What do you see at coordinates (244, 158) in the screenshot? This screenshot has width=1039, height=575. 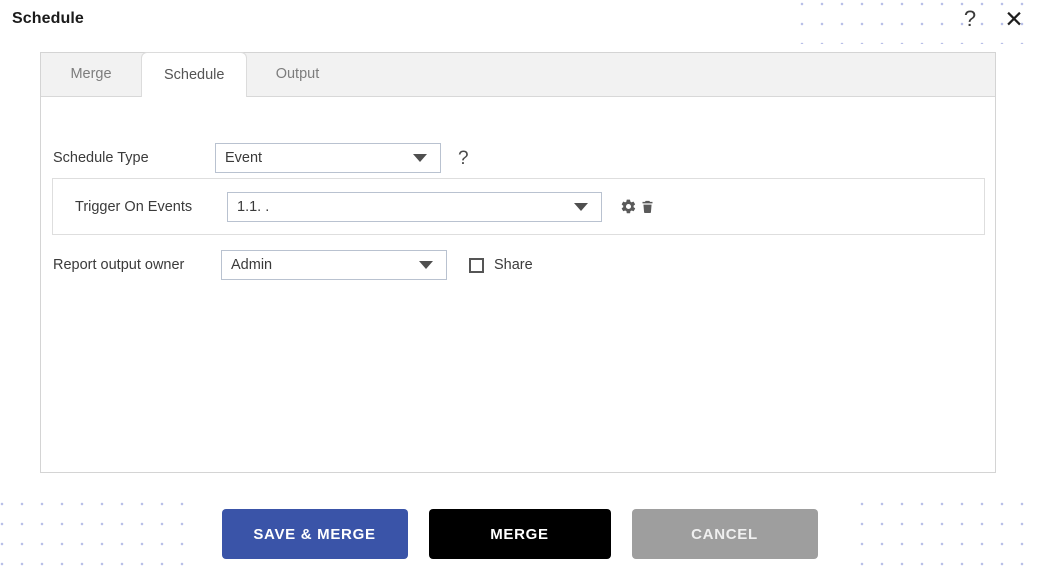 I see `schedule-type-value: Event` at bounding box center [244, 158].